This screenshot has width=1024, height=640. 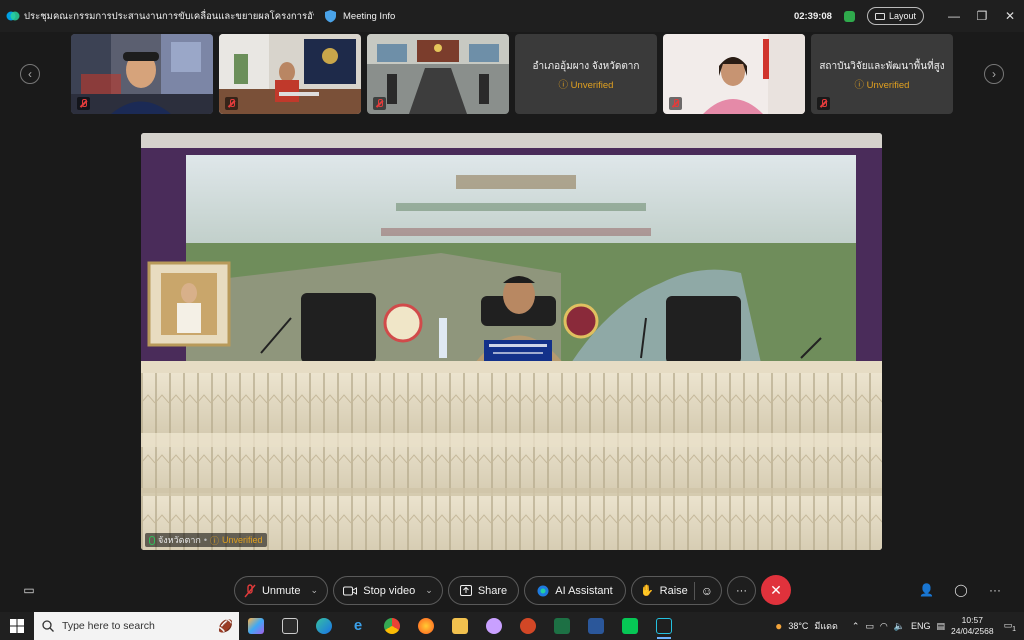 What do you see at coordinates (884, 626) in the screenshot?
I see `wifi-icon: ◠` at bounding box center [884, 626].